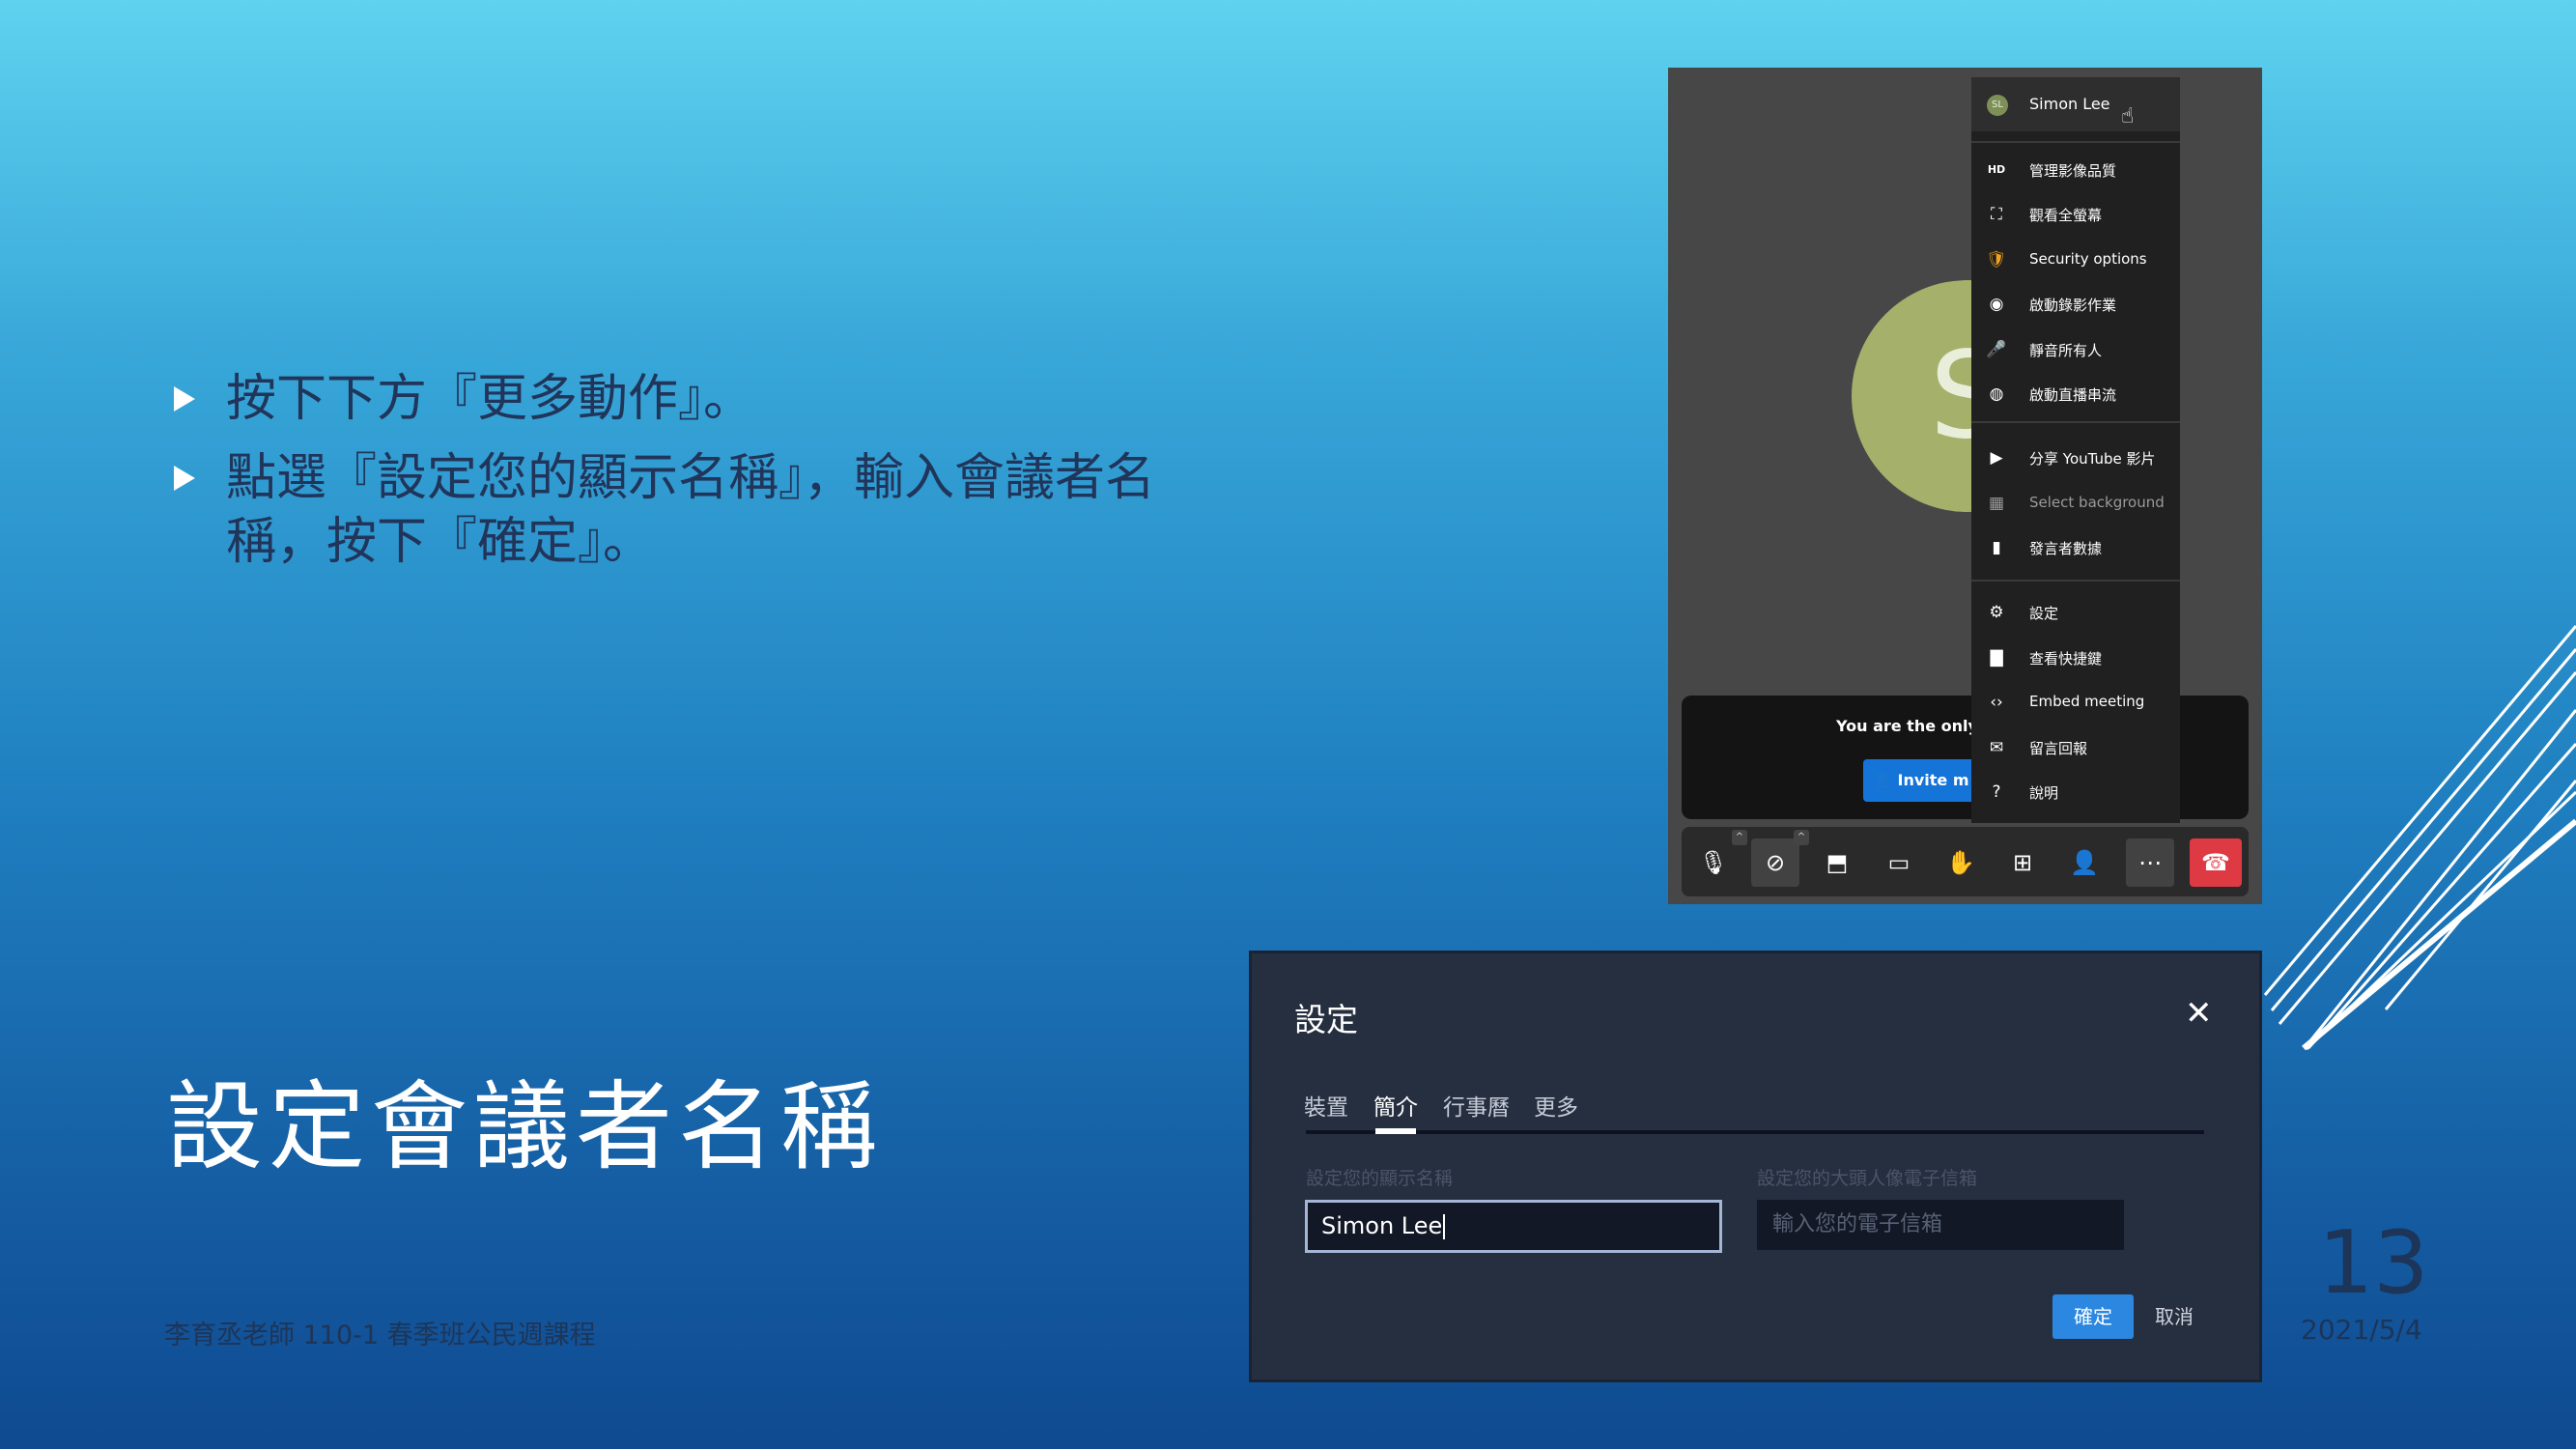 The width and height of the screenshot is (2576, 1449). I want to click on notice-text: You are the only o, so click(1915, 726).